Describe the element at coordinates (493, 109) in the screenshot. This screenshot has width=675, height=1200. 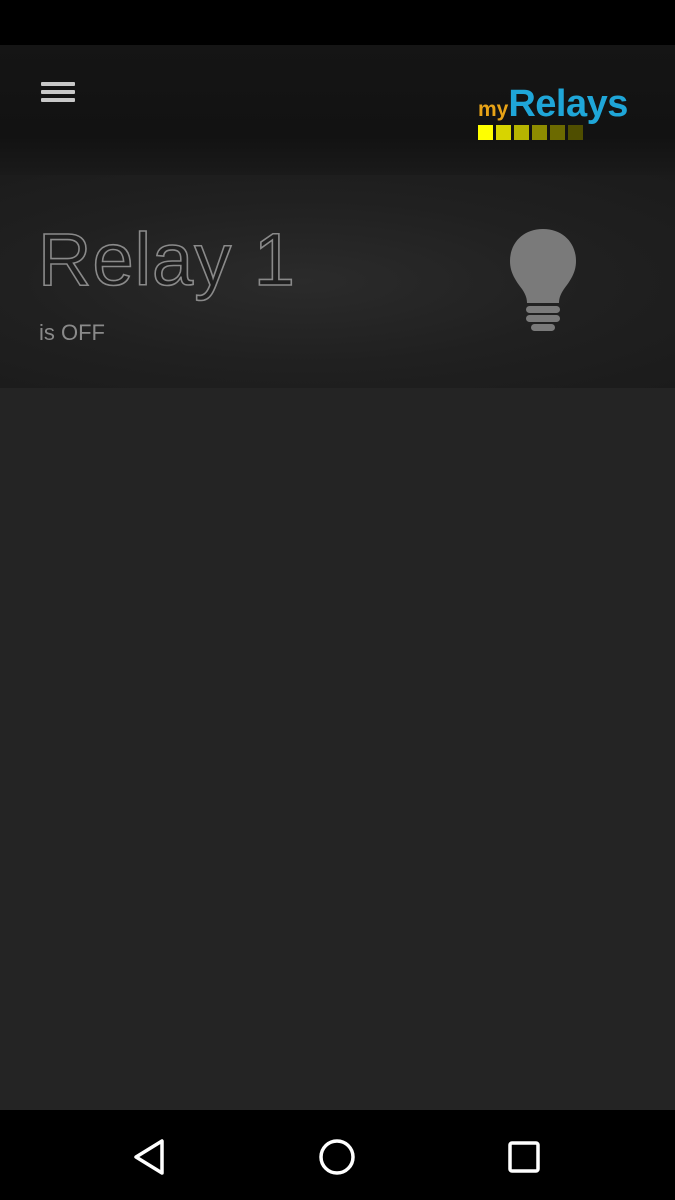
I see `logo-prefix: my` at that location.